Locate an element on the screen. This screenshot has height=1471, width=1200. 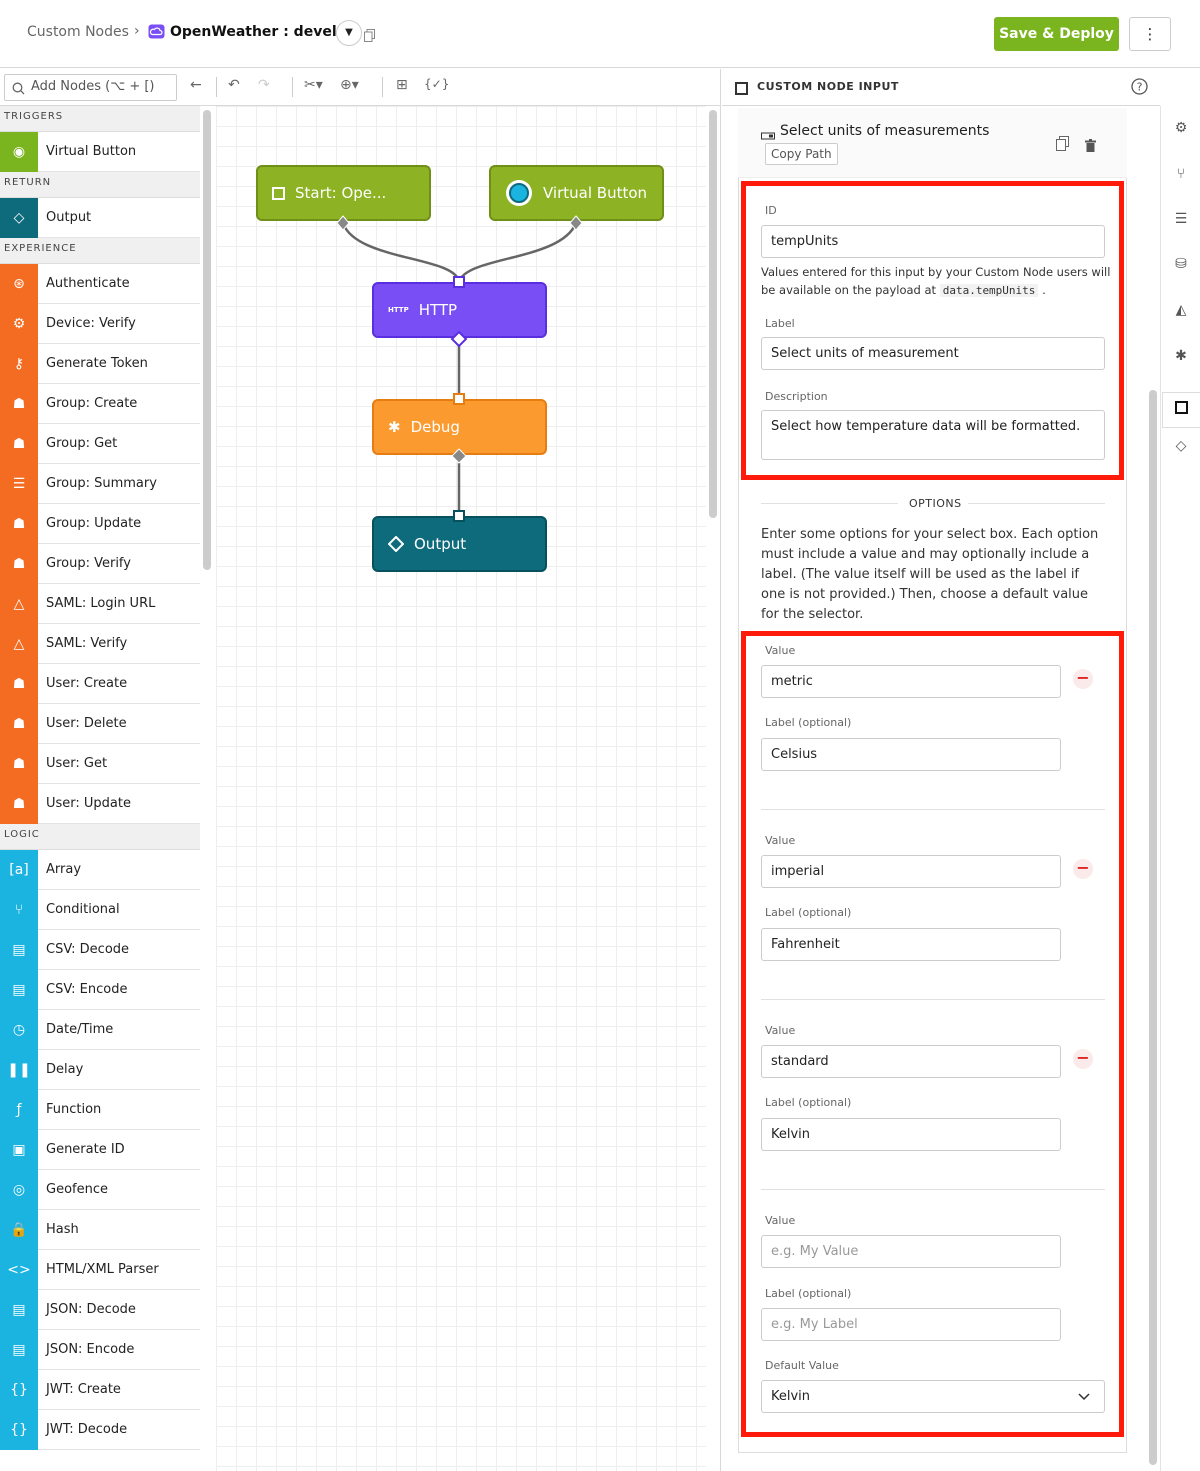
help-icon: ? is located at coordinates (1139, 88).